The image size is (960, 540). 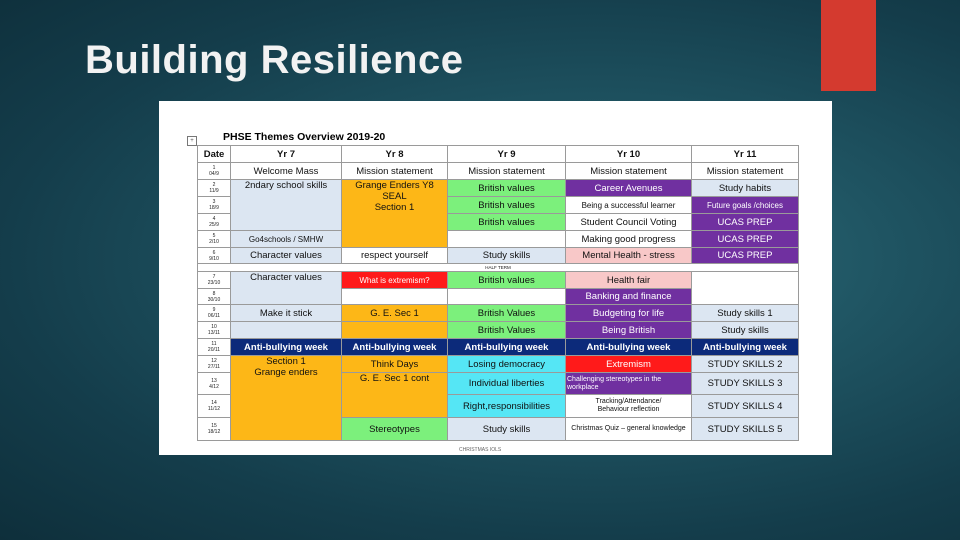 What do you see at coordinates (286, 154) in the screenshot?
I see `header-yr7: Yr 7` at bounding box center [286, 154].